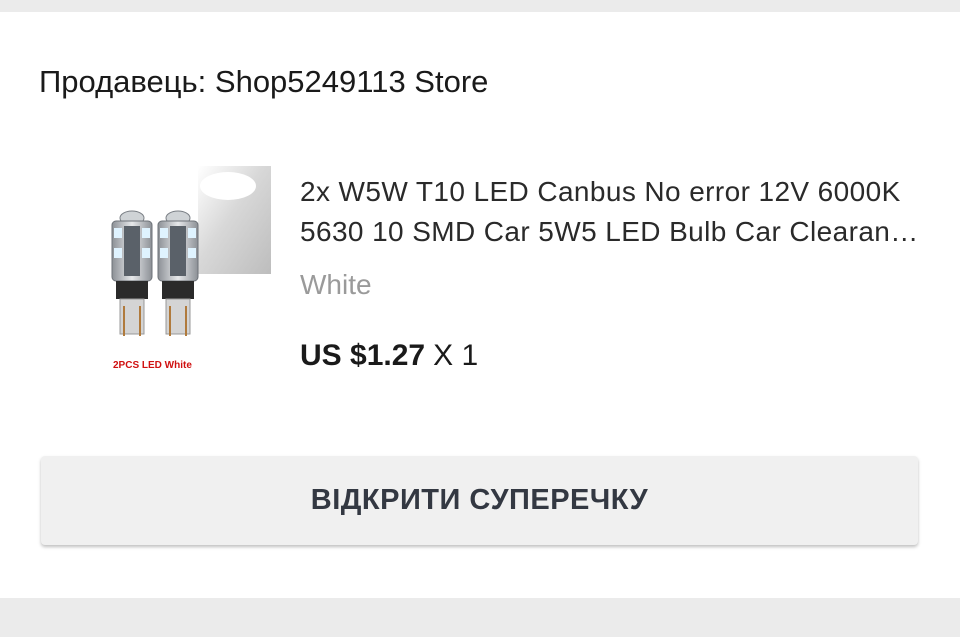 This screenshot has height=637, width=960. What do you see at coordinates (152, 365) in the screenshot?
I see `image-caption: 2PCS LED White` at bounding box center [152, 365].